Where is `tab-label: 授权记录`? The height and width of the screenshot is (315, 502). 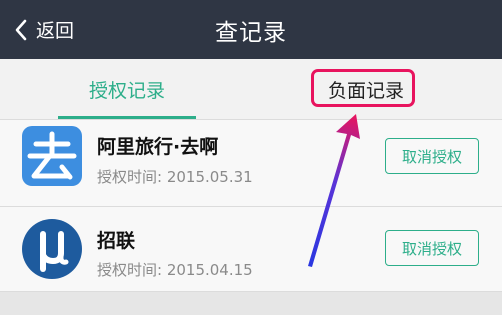
tab-label: 授权记录 is located at coordinates (126, 90).